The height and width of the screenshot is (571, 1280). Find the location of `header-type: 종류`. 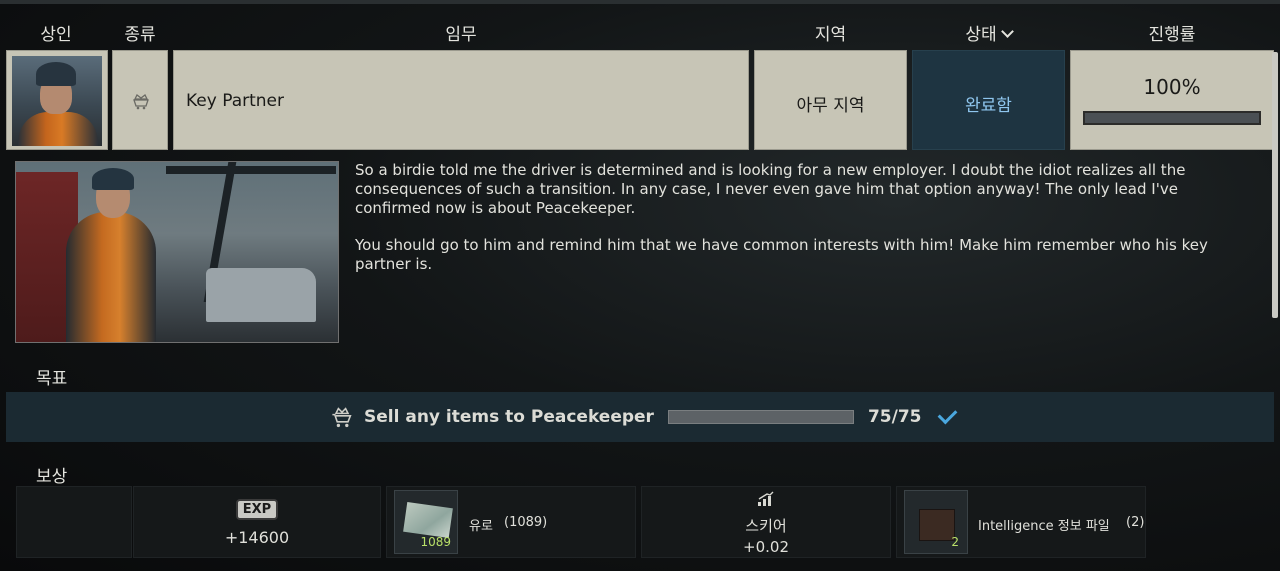

header-type: 종류 is located at coordinates (140, 35).